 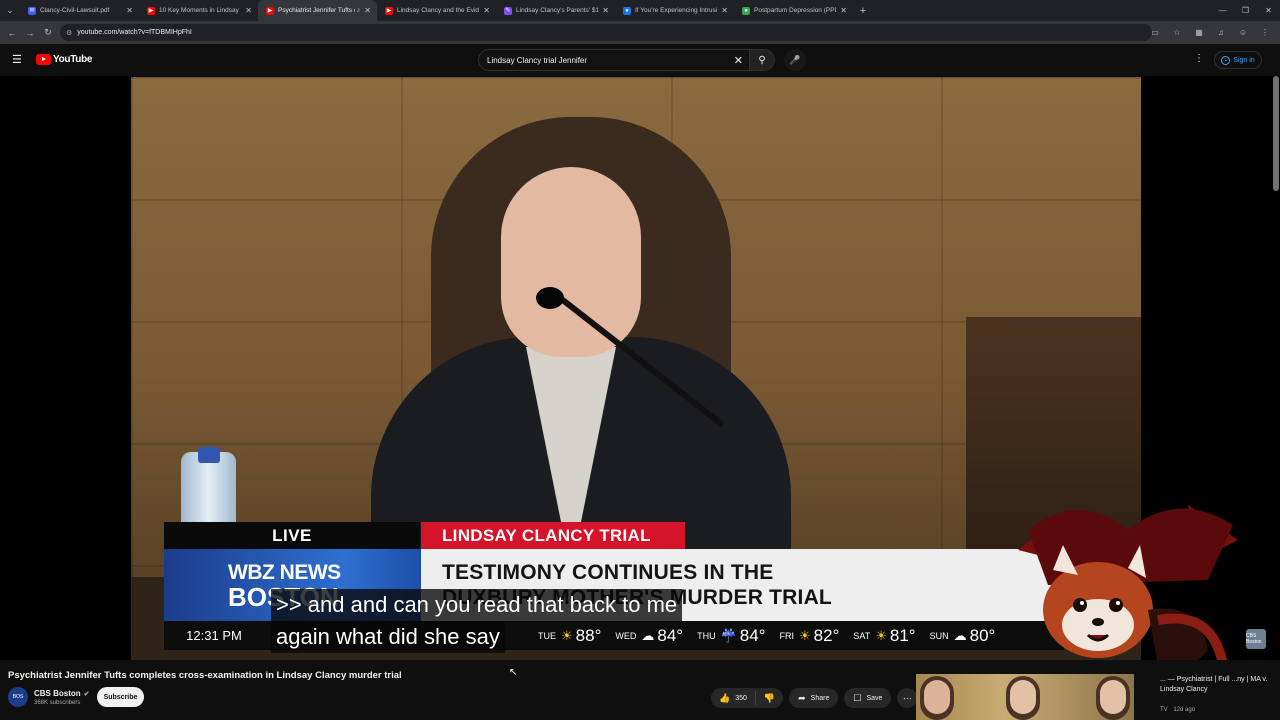 What do you see at coordinates (802, 697) in the screenshot?
I see `share-icon: ➦` at bounding box center [802, 697].